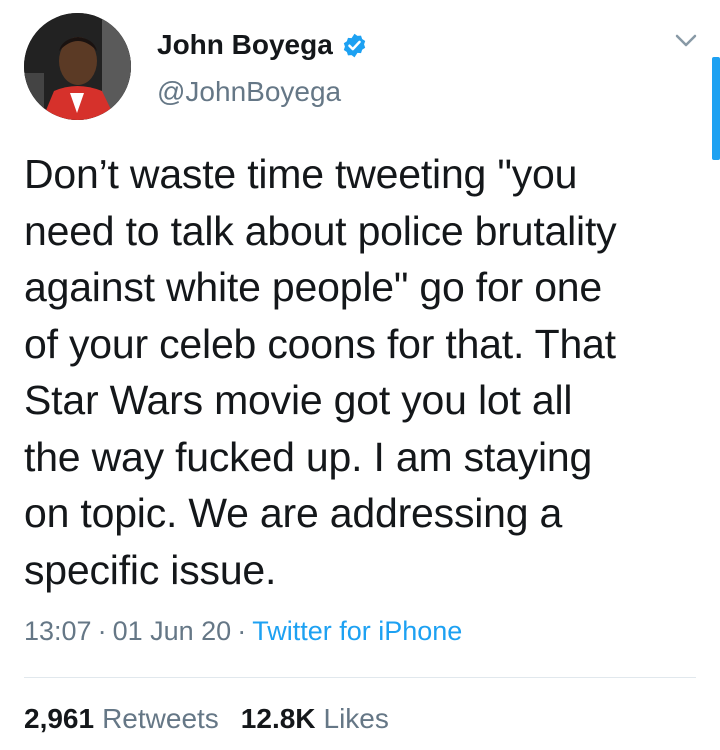 The image size is (720, 750). Describe the element at coordinates (686, 41) in the screenshot. I see `chevron-down-icon` at that location.